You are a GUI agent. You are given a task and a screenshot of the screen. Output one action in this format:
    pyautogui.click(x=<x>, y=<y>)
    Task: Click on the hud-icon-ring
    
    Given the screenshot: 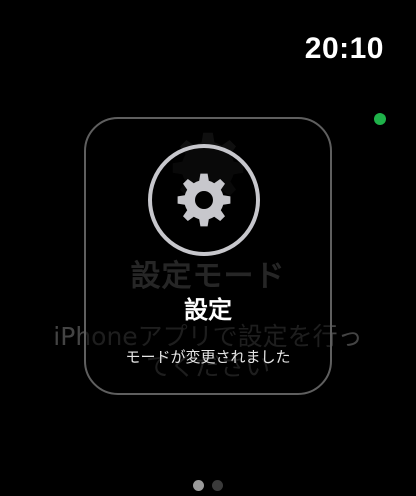 What is the action you would take?
    pyautogui.click(x=204, y=200)
    